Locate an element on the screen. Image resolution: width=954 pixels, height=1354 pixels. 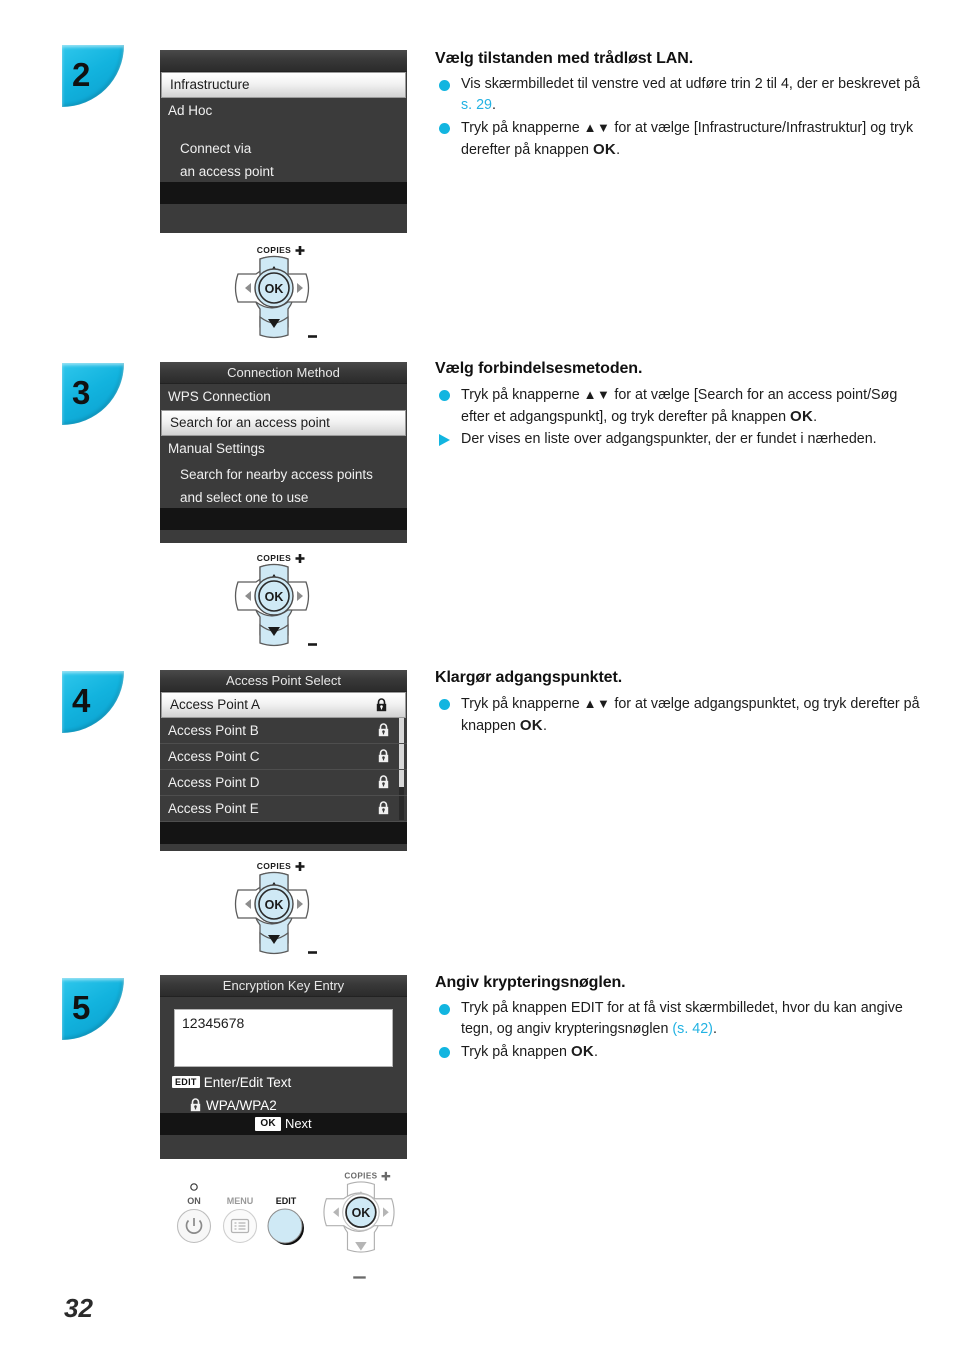
step-badge-number: 5 is located at coordinates (81, 1007).